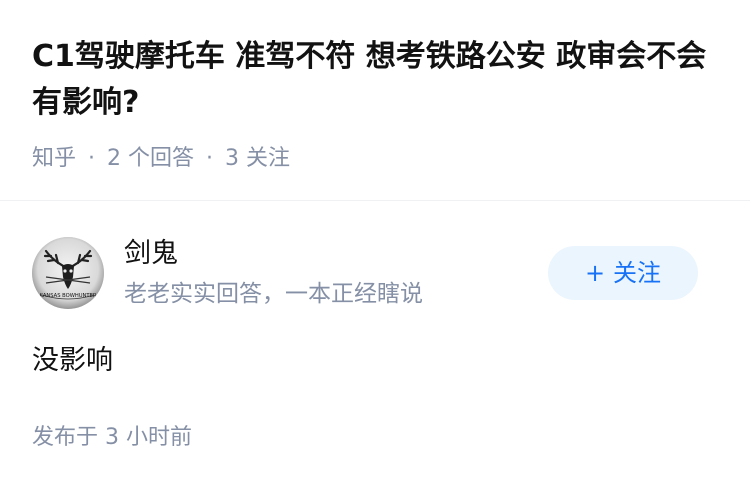 The image size is (750, 490). I want to click on author-bio: 老老实实回答，一本正经瞎说, so click(273, 294).